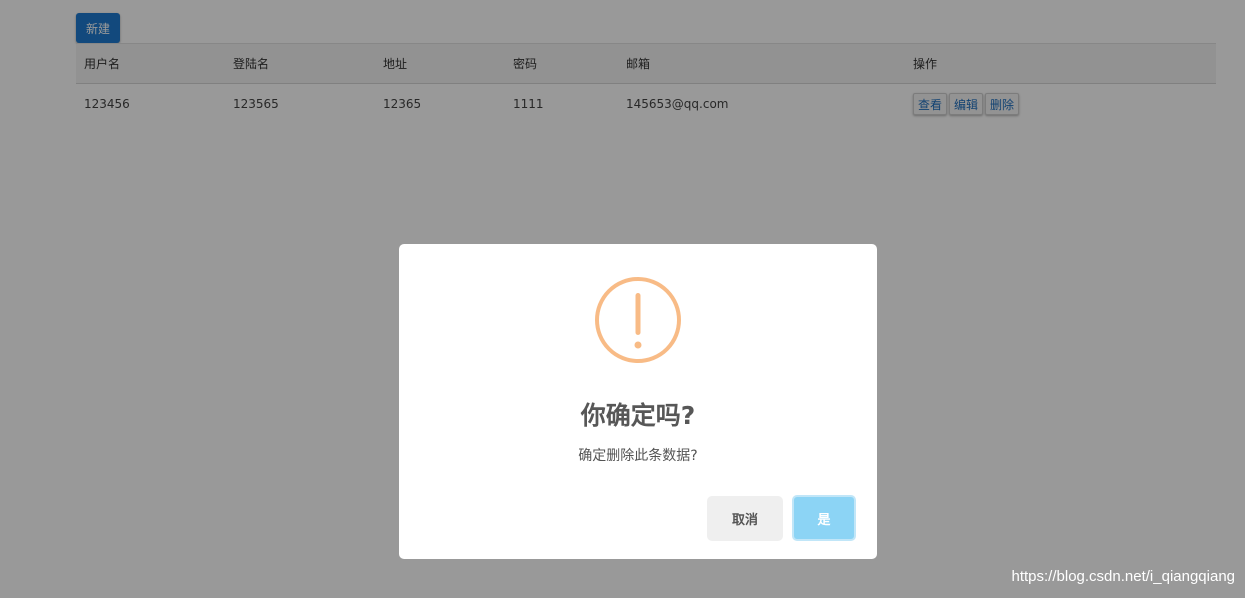 Image resolution: width=1245 pixels, height=598 pixels. I want to click on warning-exclamation-icon, so click(638, 320).